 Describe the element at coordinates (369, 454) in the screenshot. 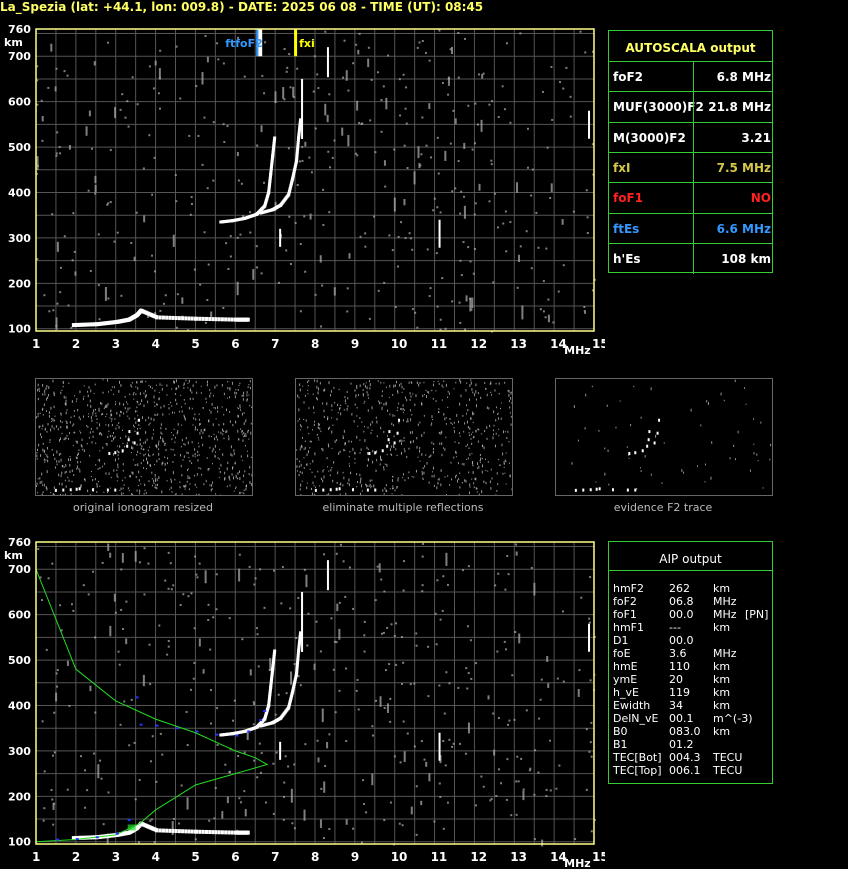

I see `thumb-trace` at that location.